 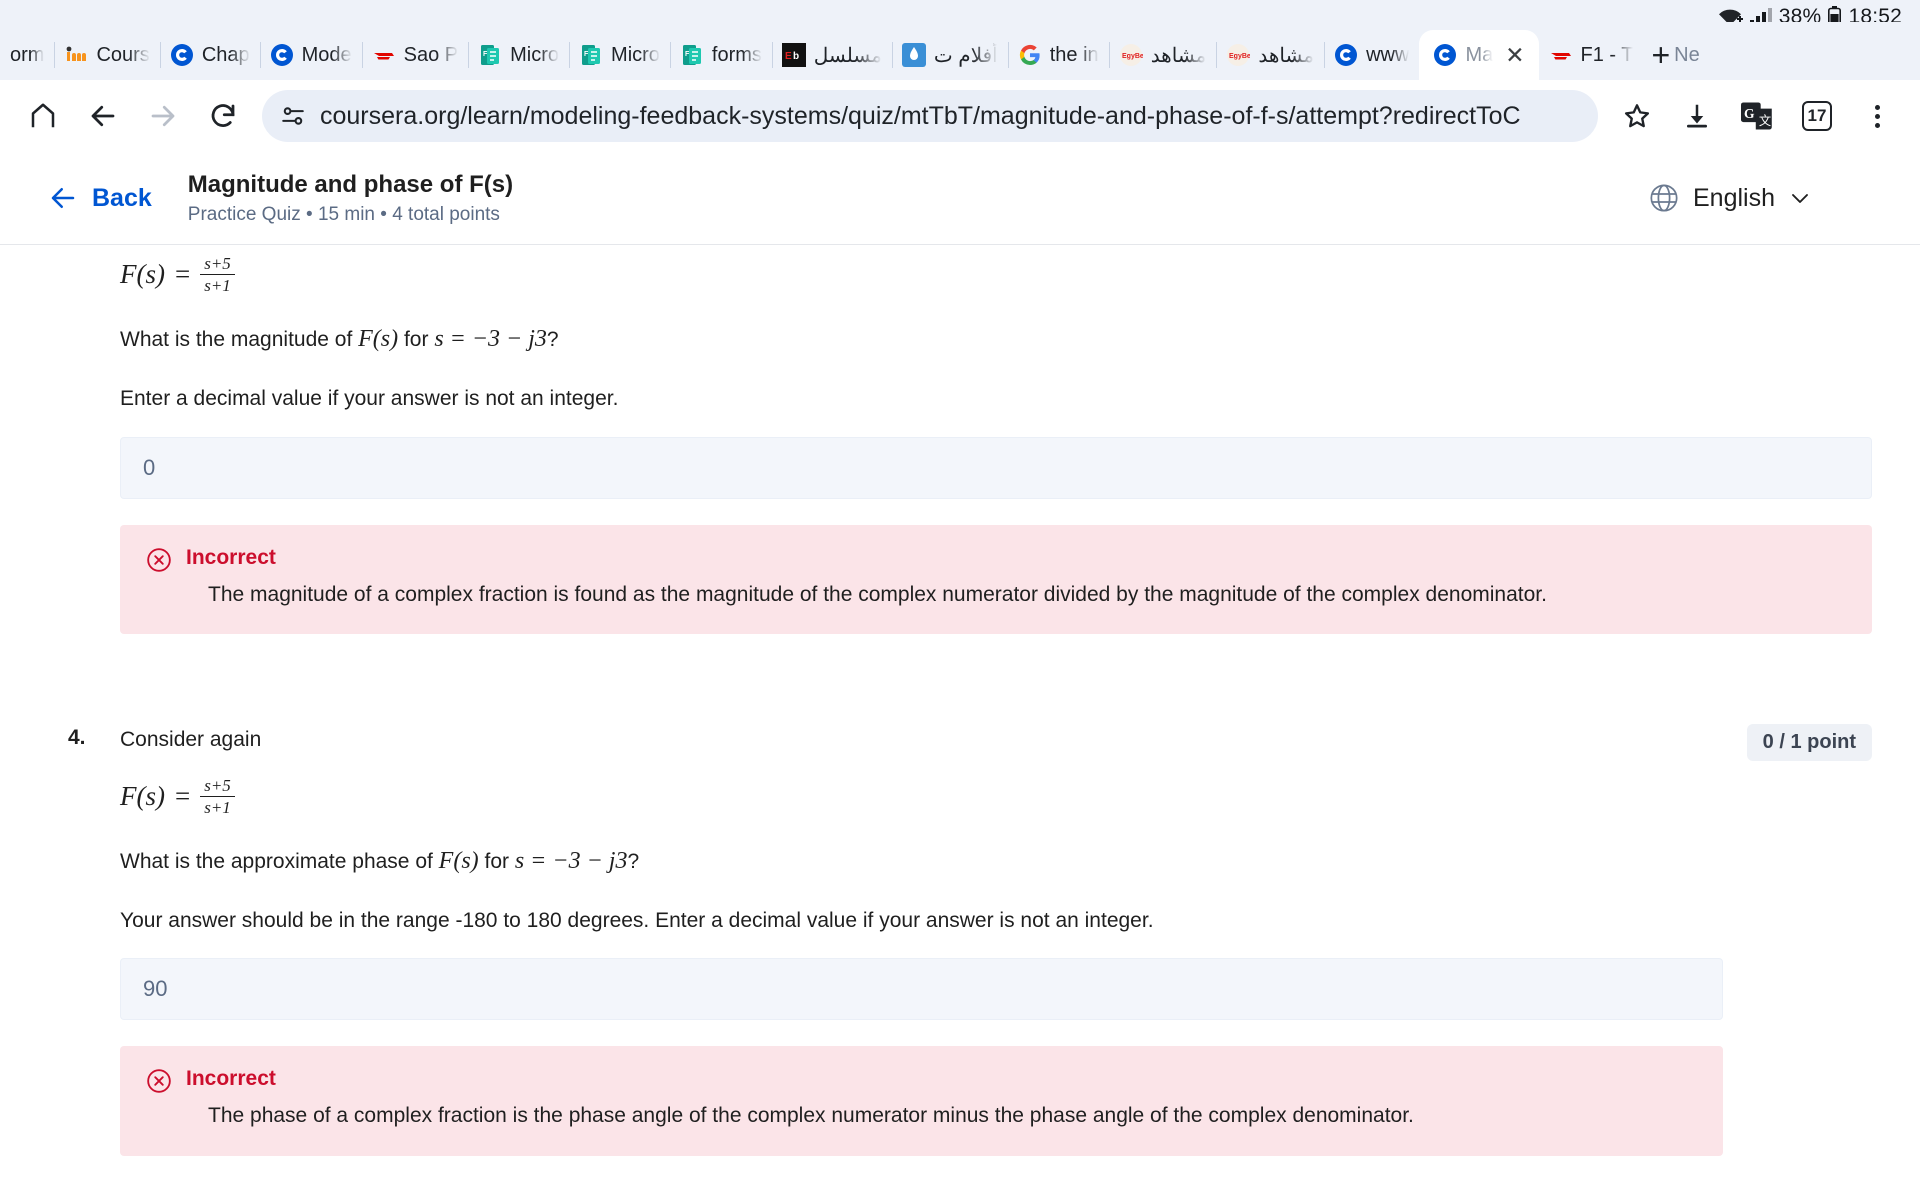 What do you see at coordinates (1286, 55) in the screenshot?
I see `tab-title: مشاهد` at bounding box center [1286, 55].